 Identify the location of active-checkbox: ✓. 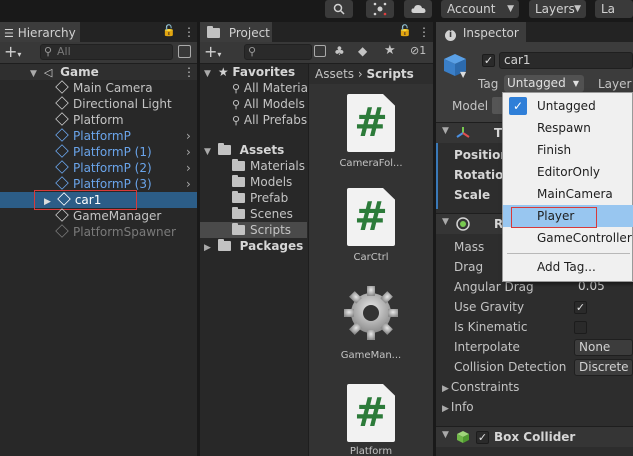
(488, 60).